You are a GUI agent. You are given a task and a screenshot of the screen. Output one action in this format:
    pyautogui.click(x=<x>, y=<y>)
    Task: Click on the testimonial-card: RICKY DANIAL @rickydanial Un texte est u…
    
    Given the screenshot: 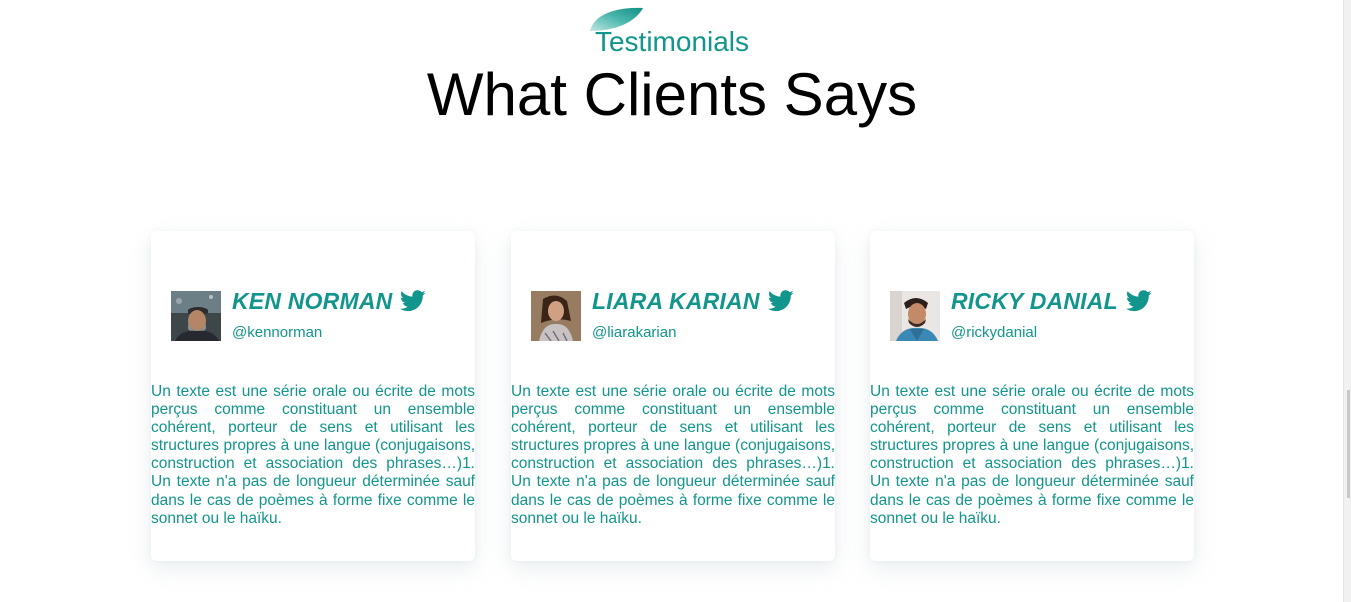 What is the action you would take?
    pyautogui.click(x=1032, y=396)
    